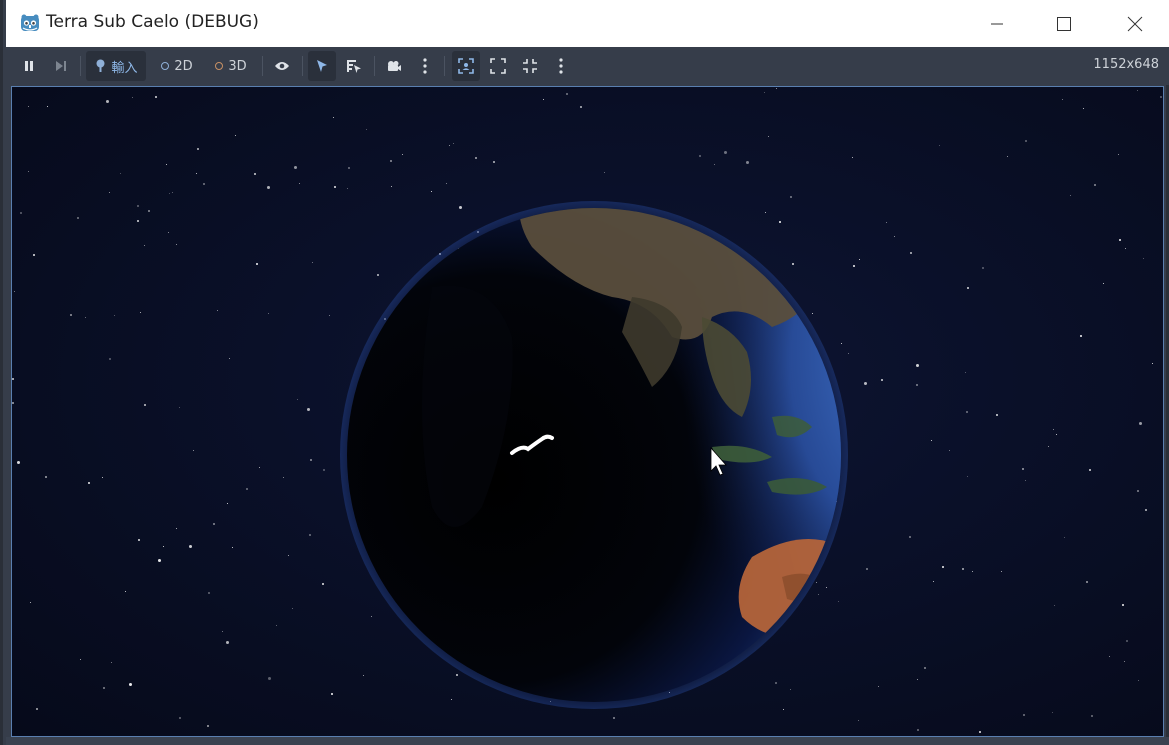 The image size is (1169, 745). I want to click on camera-more-button, so click(425, 66).